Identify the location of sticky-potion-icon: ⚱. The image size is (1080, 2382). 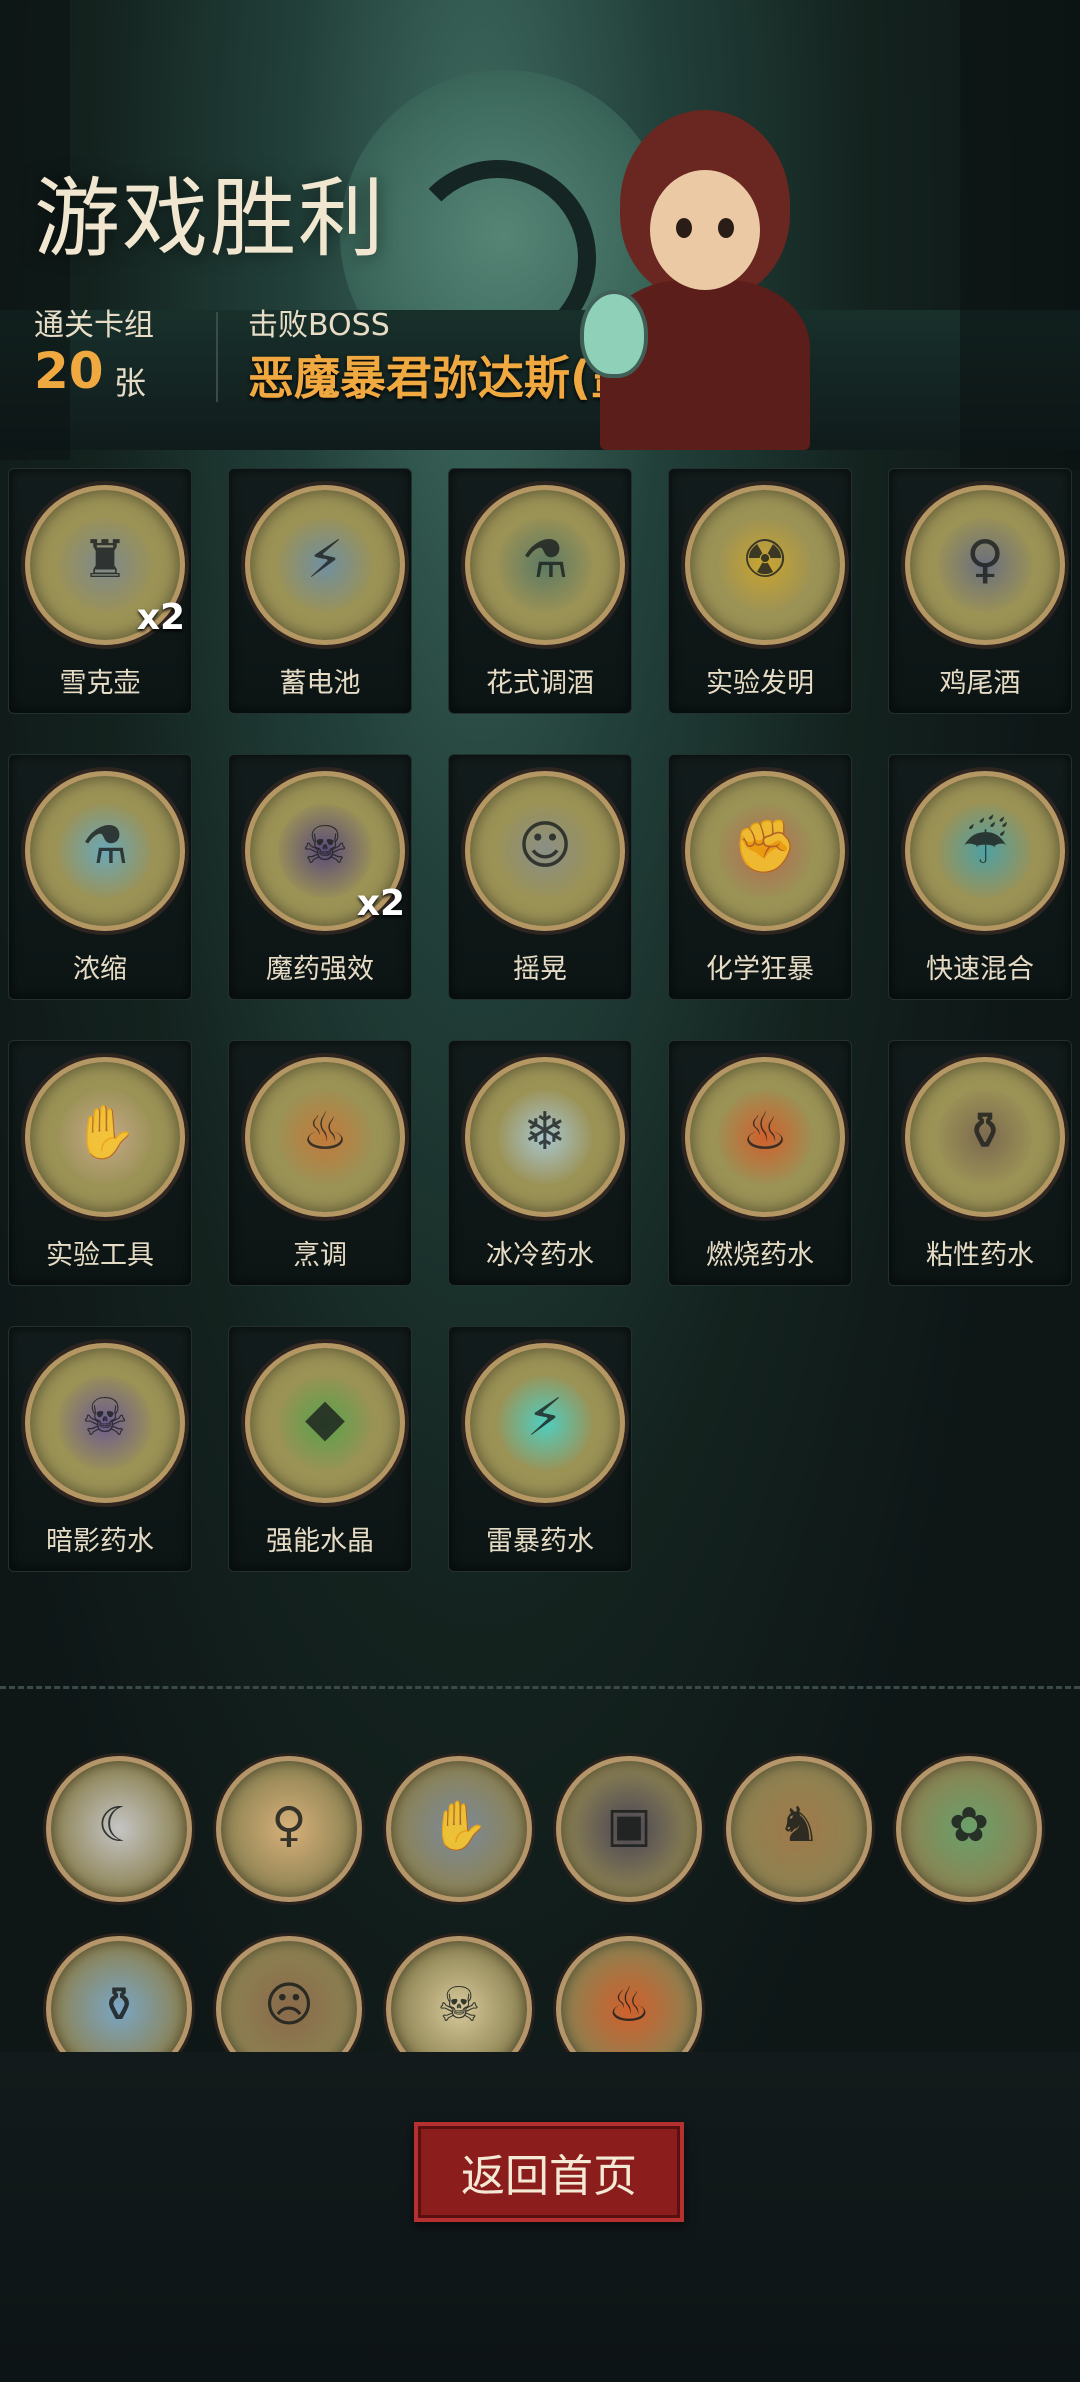
(985, 1137).